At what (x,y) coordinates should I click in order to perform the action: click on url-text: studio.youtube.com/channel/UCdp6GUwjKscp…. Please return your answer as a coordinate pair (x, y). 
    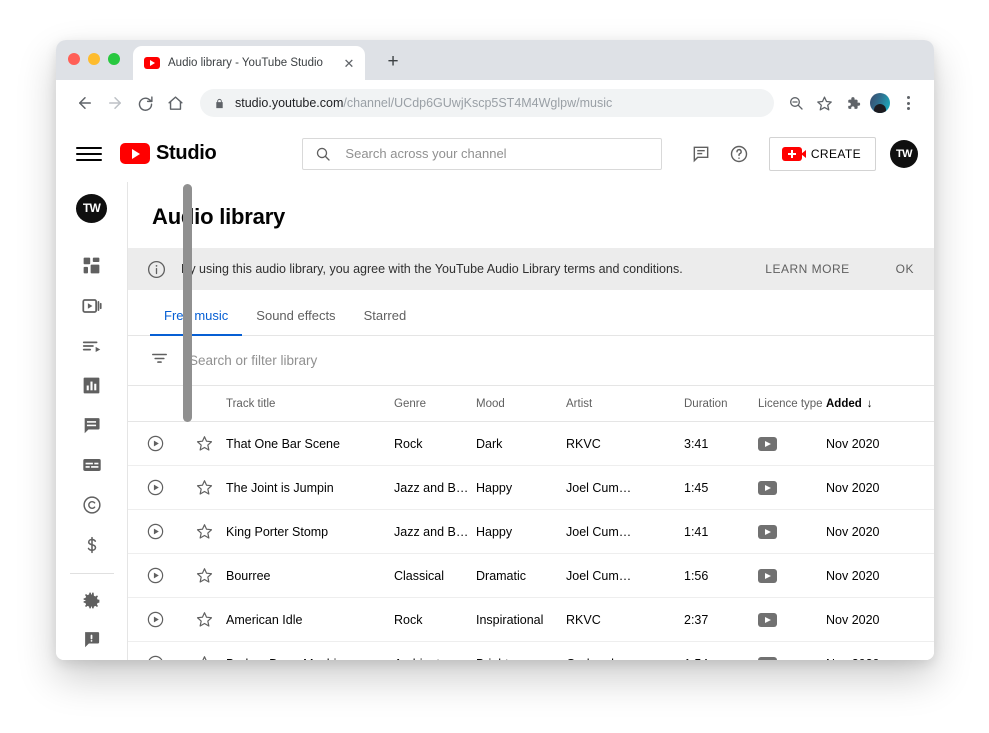
    Looking at the image, I should click on (423, 103).